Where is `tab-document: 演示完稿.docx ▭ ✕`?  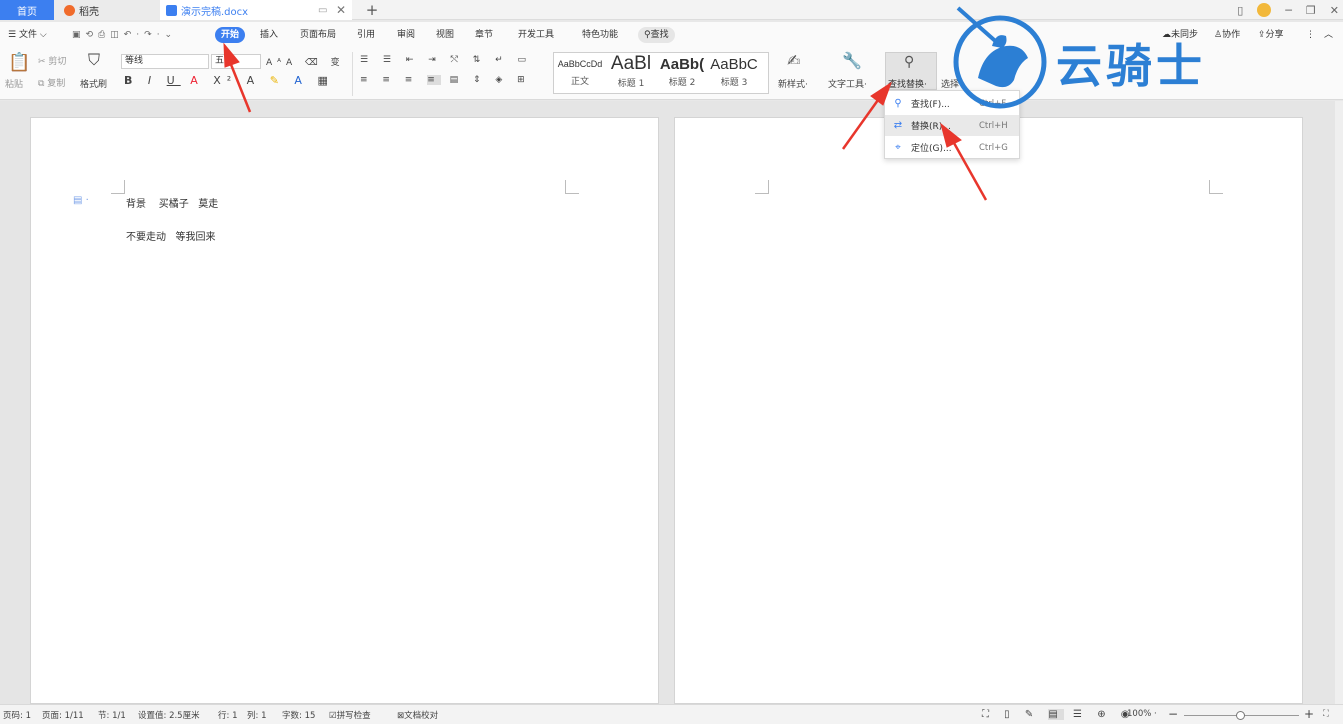 tab-document: 演示完稿.docx ▭ ✕ is located at coordinates (256, 10).